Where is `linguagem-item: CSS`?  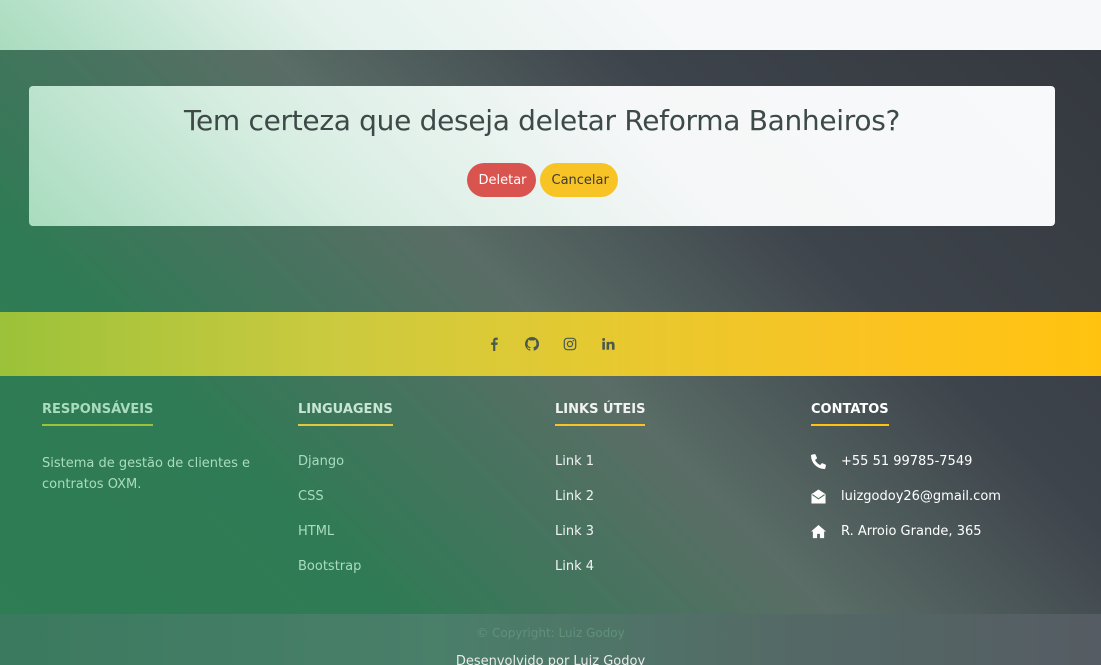
linguagem-item: CSS is located at coordinates (311, 496).